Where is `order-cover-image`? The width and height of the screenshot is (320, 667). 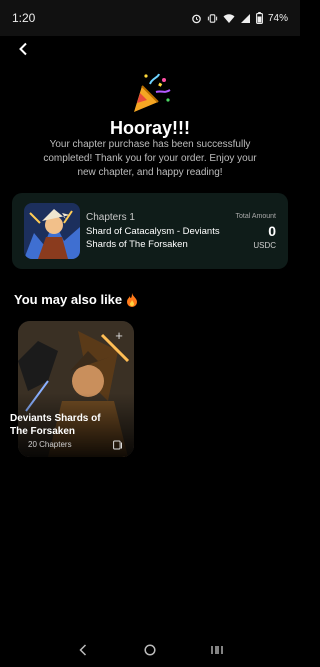 order-cover-image is located at coordinates (52, 231).